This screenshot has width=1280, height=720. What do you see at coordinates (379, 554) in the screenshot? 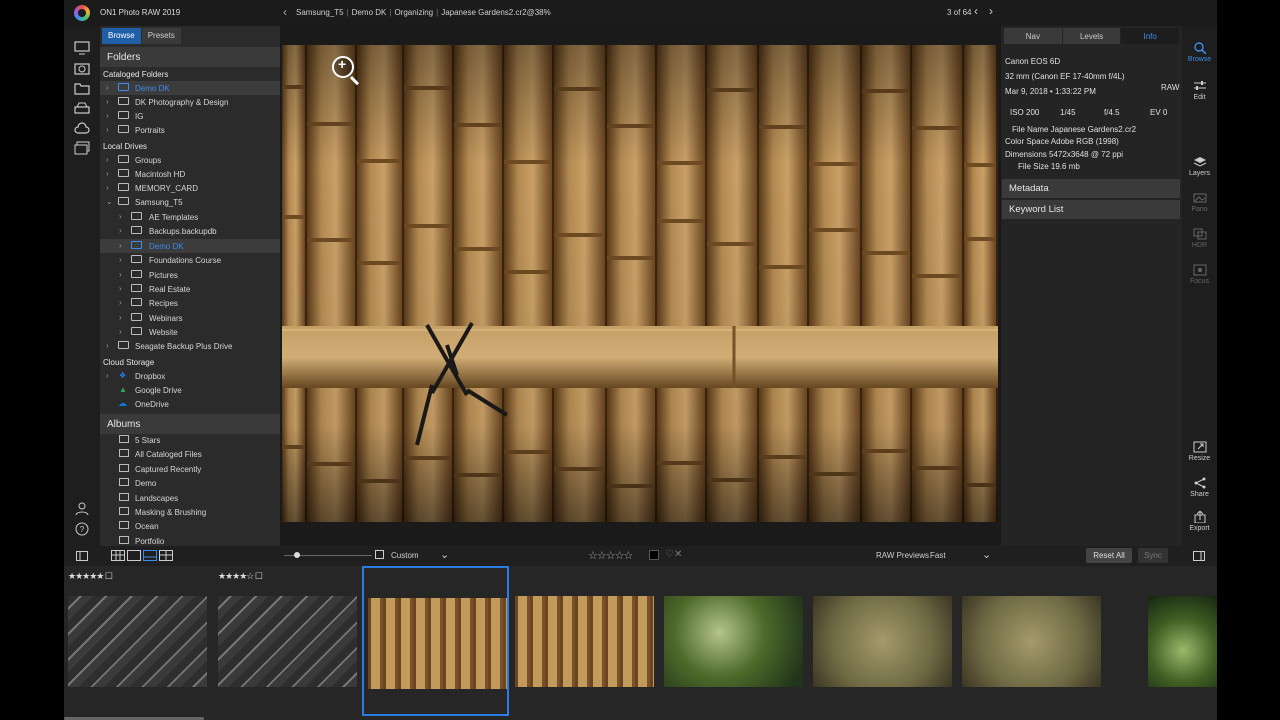
I see `select-checkbox` at bounding box center [379, 554].